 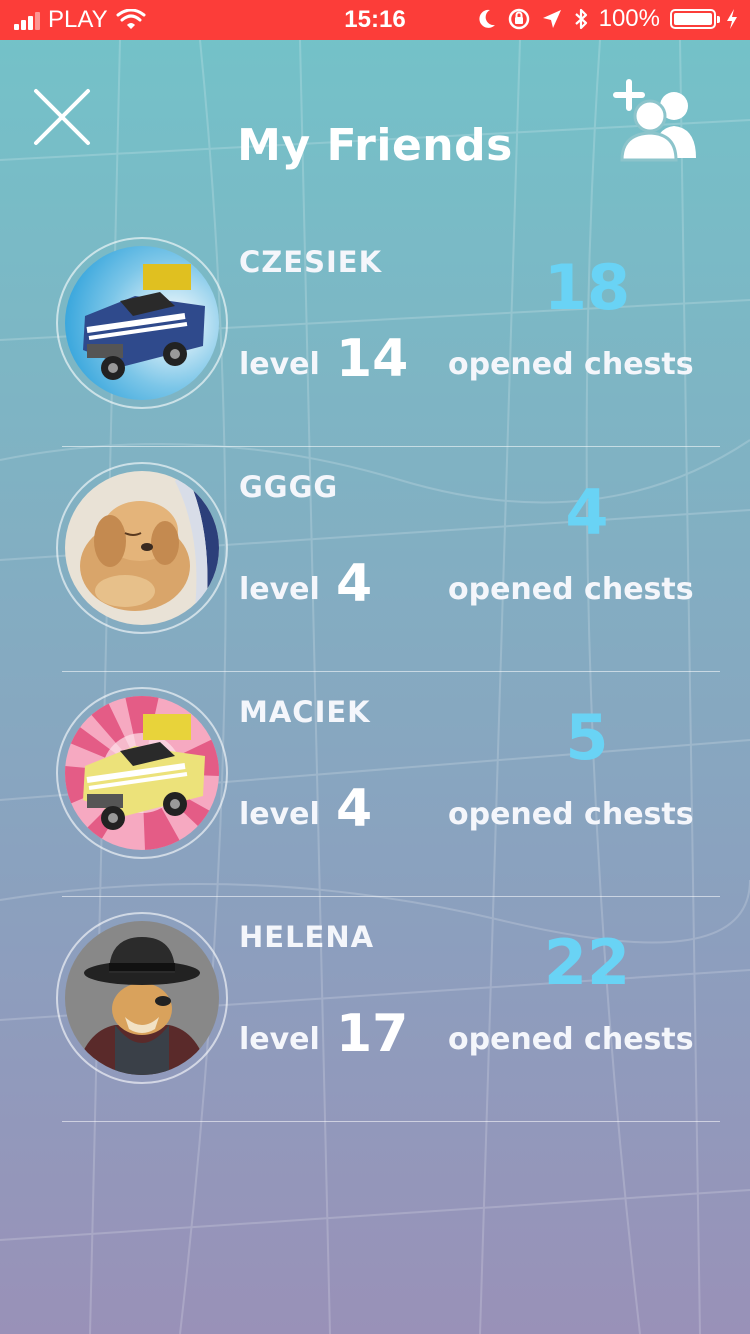 I want to click on add-friend-button, so click(x=657, y=120).